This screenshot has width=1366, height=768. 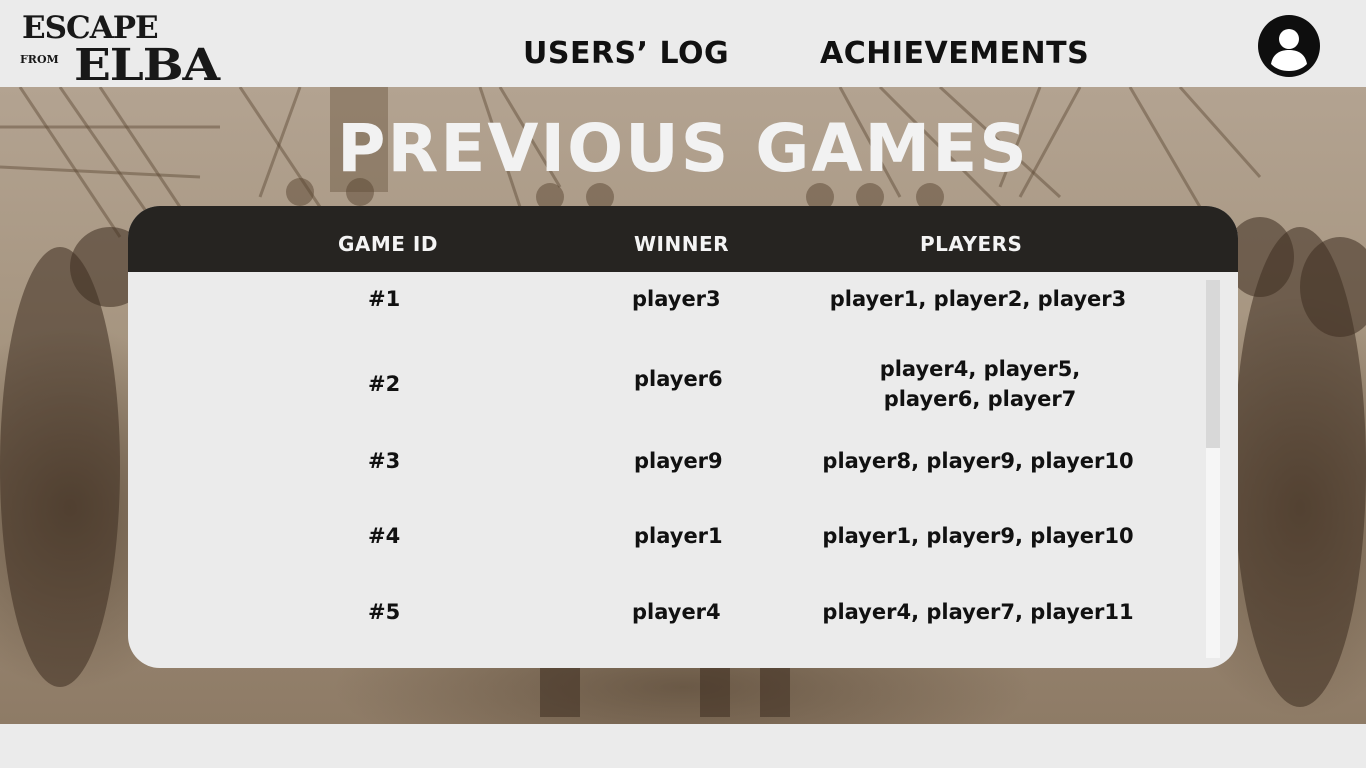 I want to click on table-scrollbar, so click(x=1213, y=469).